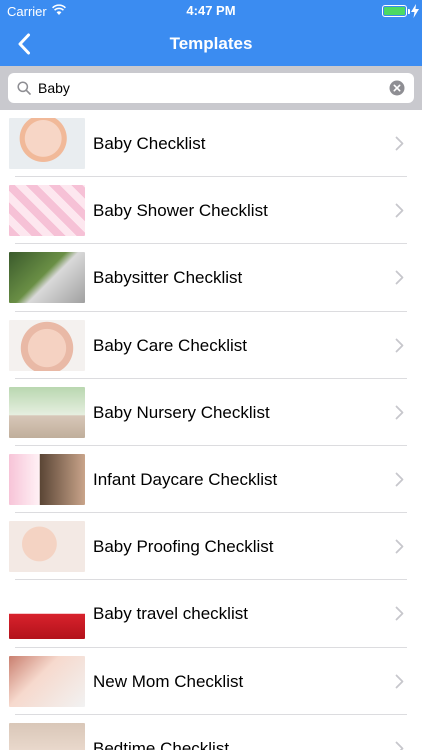  What do you see at coordinates (168, 278) in the screenshot?
I see `template-label: Babysitter Checklist` at bounding box center [168, 278].